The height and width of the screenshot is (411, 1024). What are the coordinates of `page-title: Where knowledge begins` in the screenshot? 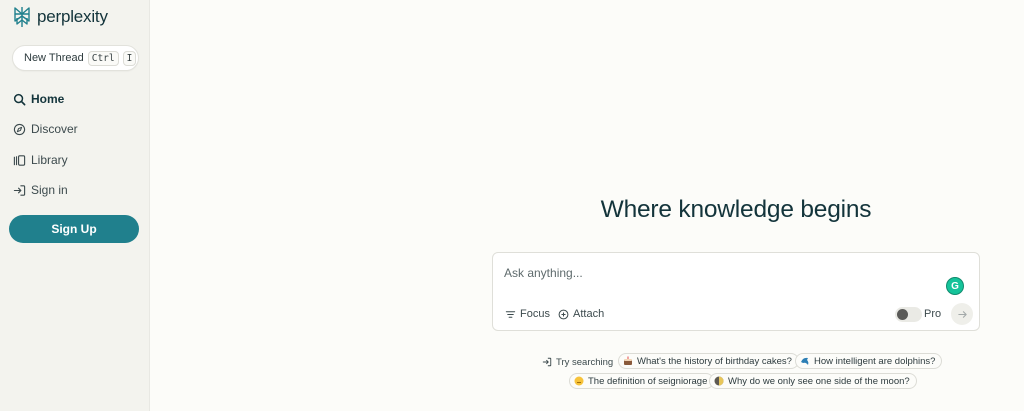 It's located at (736, 209).